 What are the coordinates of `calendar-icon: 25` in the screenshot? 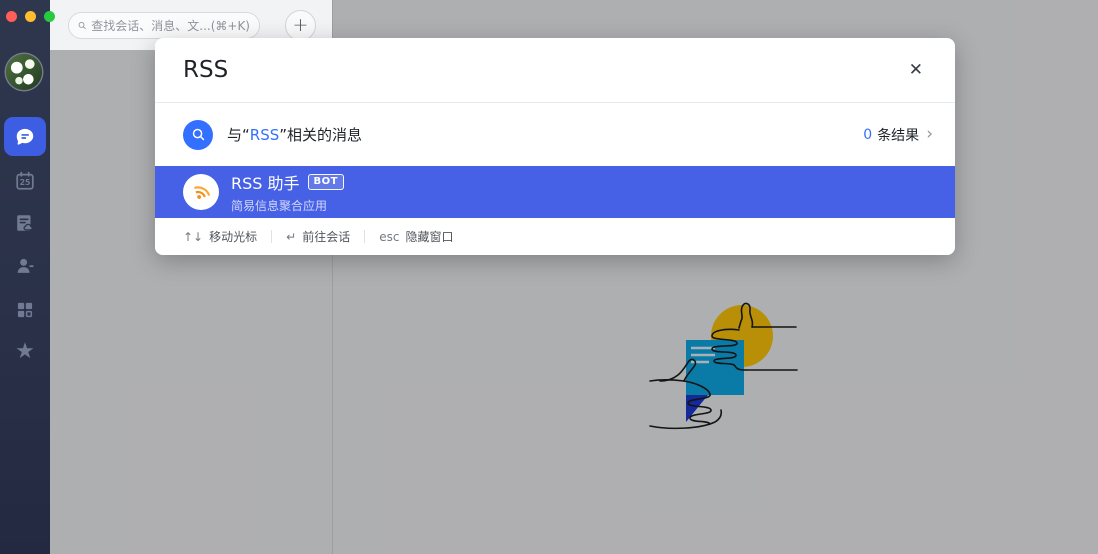 It's located at (25, 180).